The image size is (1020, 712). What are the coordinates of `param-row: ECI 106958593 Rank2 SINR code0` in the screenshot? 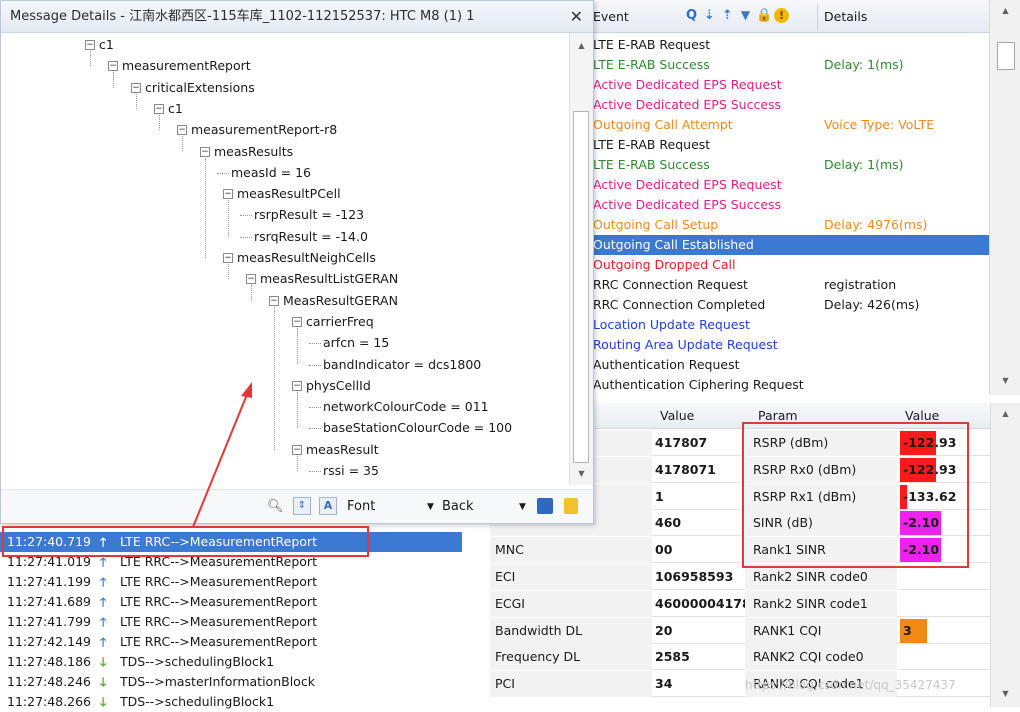 It's located at (740, 577).